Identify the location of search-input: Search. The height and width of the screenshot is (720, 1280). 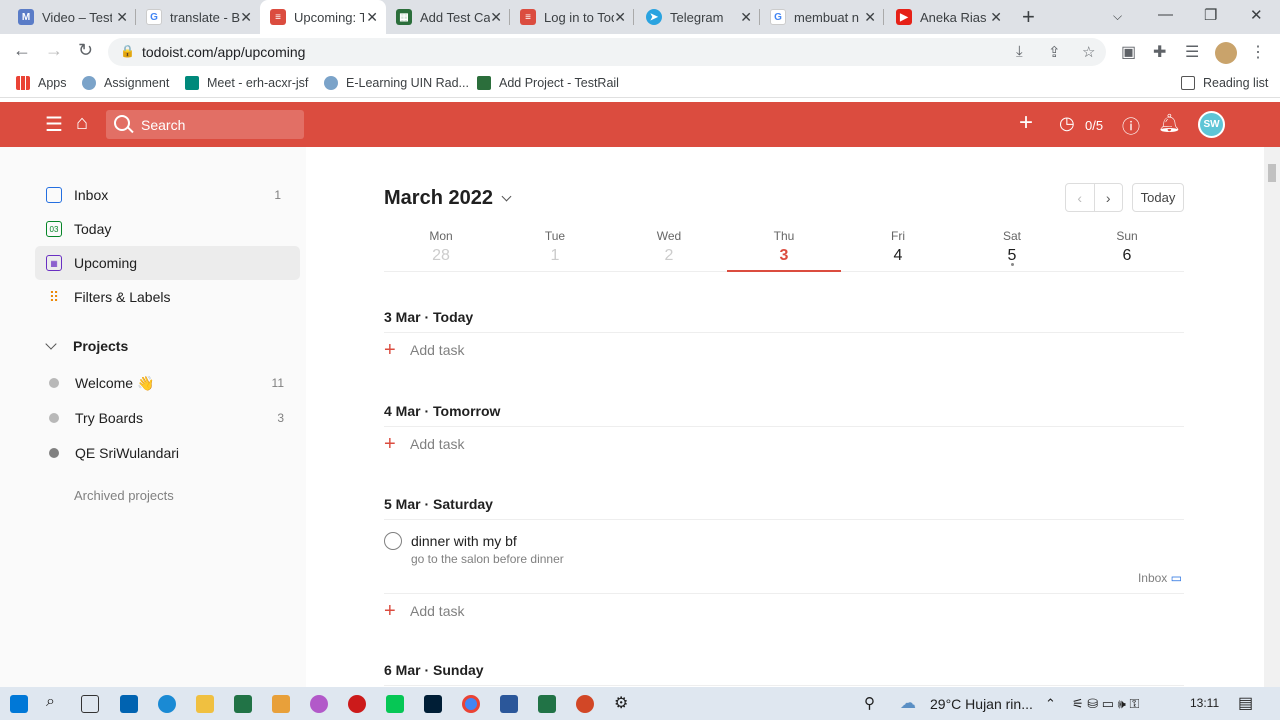
(205, 124).